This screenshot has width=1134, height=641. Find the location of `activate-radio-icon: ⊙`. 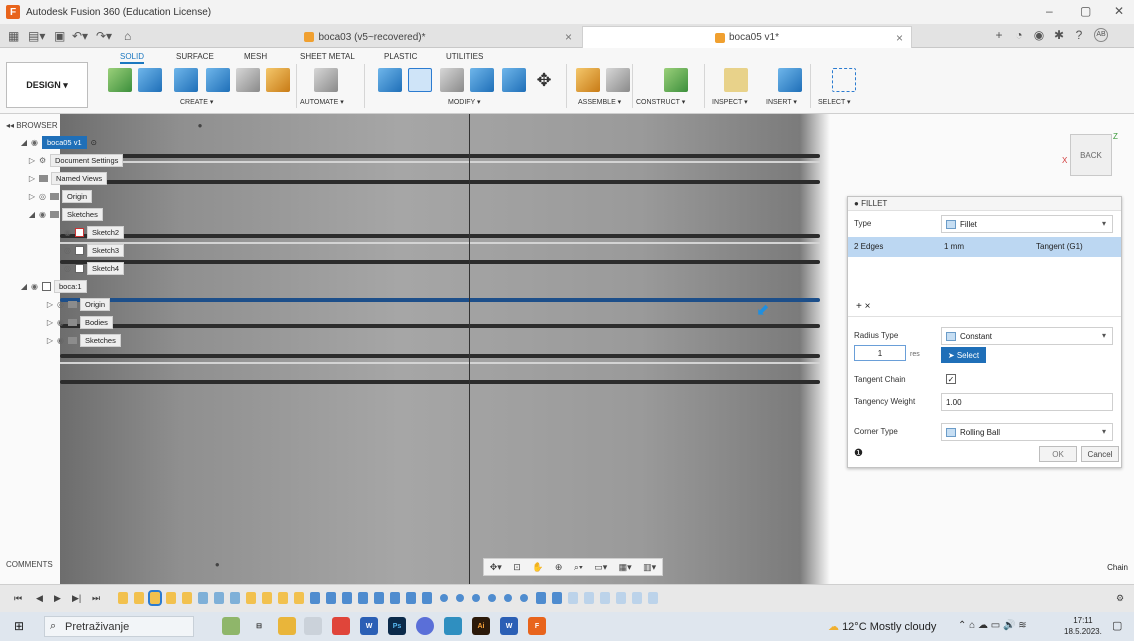

activate-radio-icon: ⊙ is located at coordinates (94, 142).